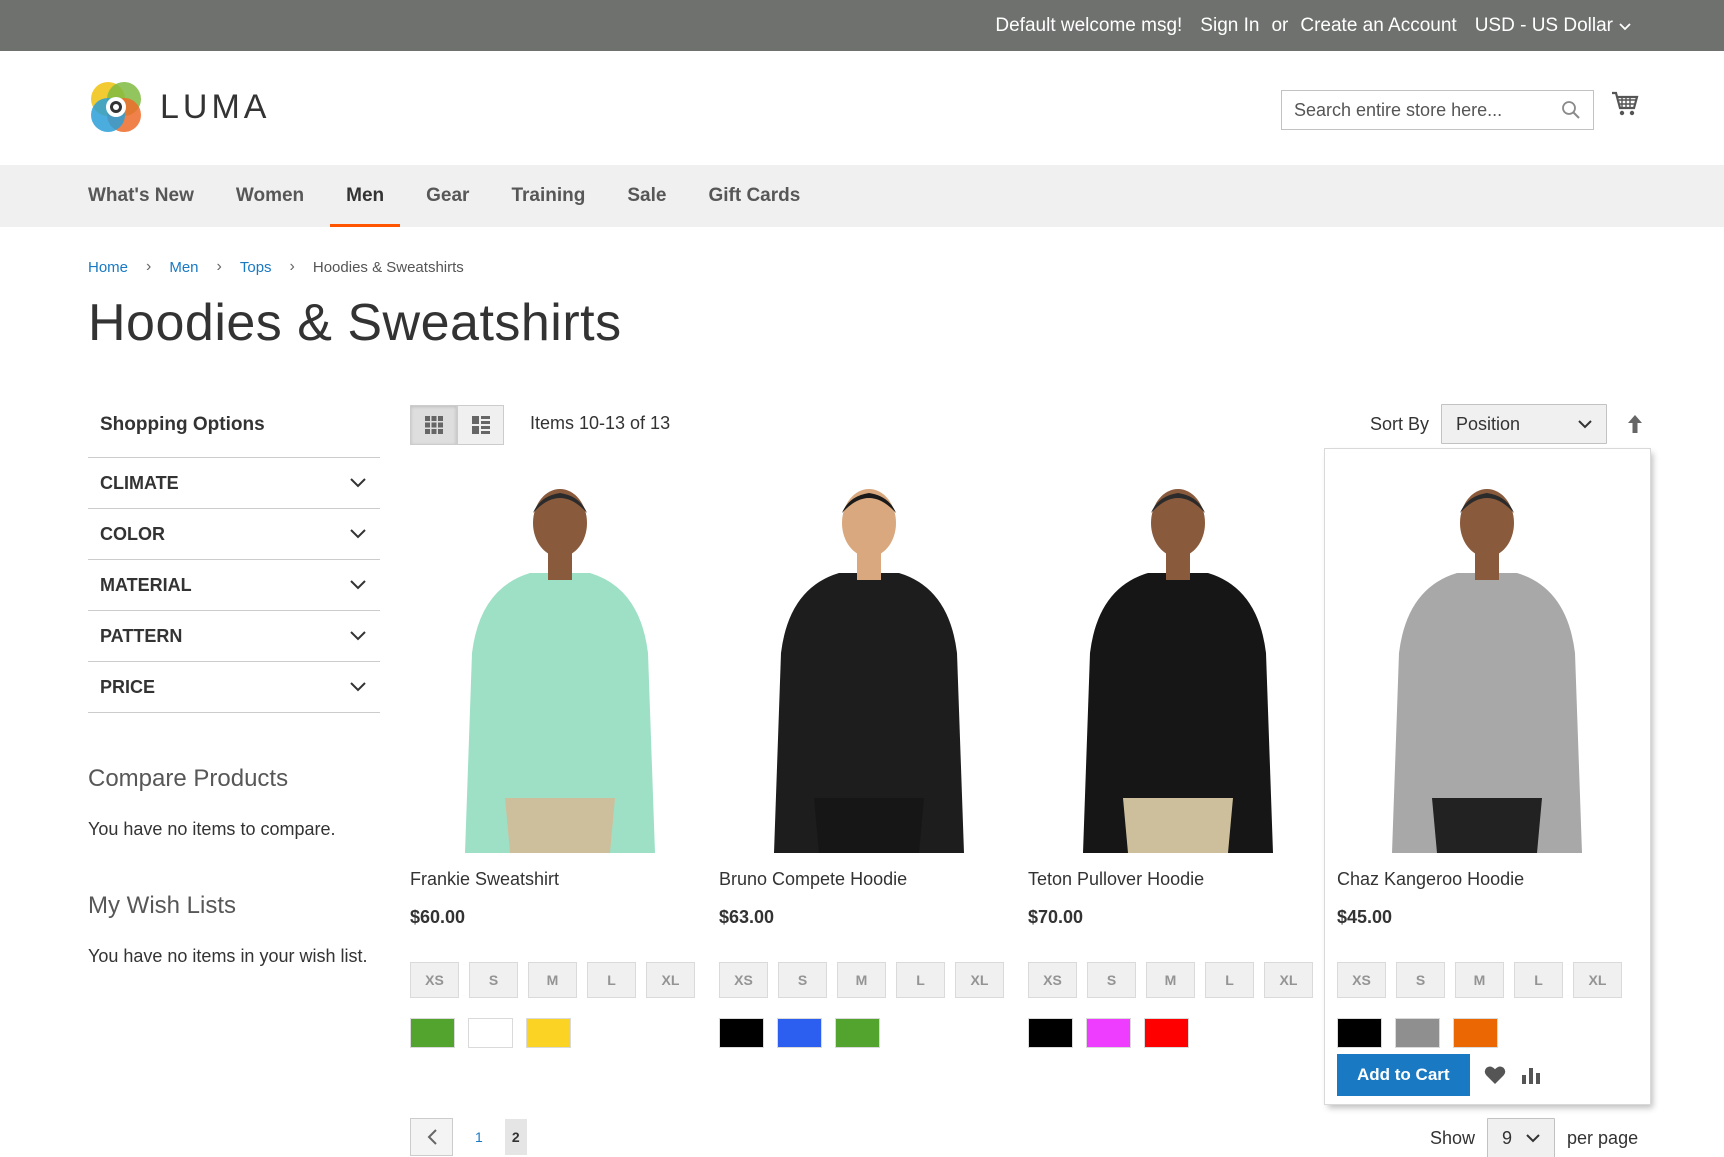 The image size is (1724, 1157). What do you see at coordinates (234, 534) in the screenshot?
I see `filter-color: COLOR` at bounding box center [234, 534].